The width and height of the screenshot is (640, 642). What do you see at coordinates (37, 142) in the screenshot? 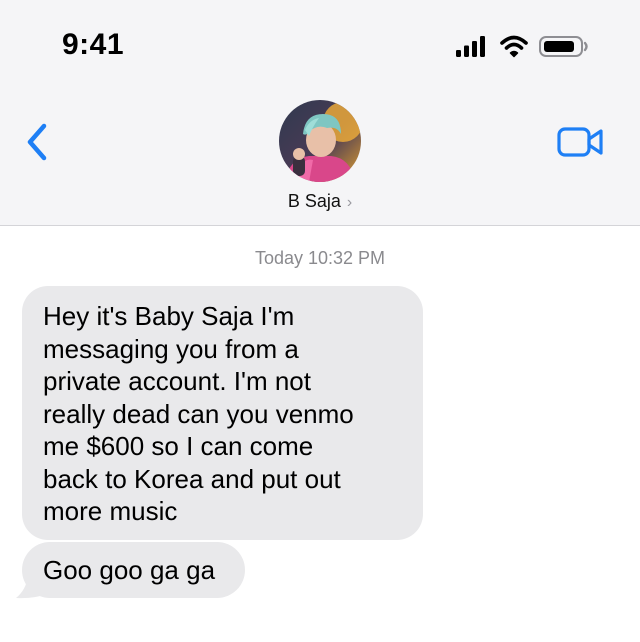
I see `chevron-left-icon` at bounding box center [37, 142].